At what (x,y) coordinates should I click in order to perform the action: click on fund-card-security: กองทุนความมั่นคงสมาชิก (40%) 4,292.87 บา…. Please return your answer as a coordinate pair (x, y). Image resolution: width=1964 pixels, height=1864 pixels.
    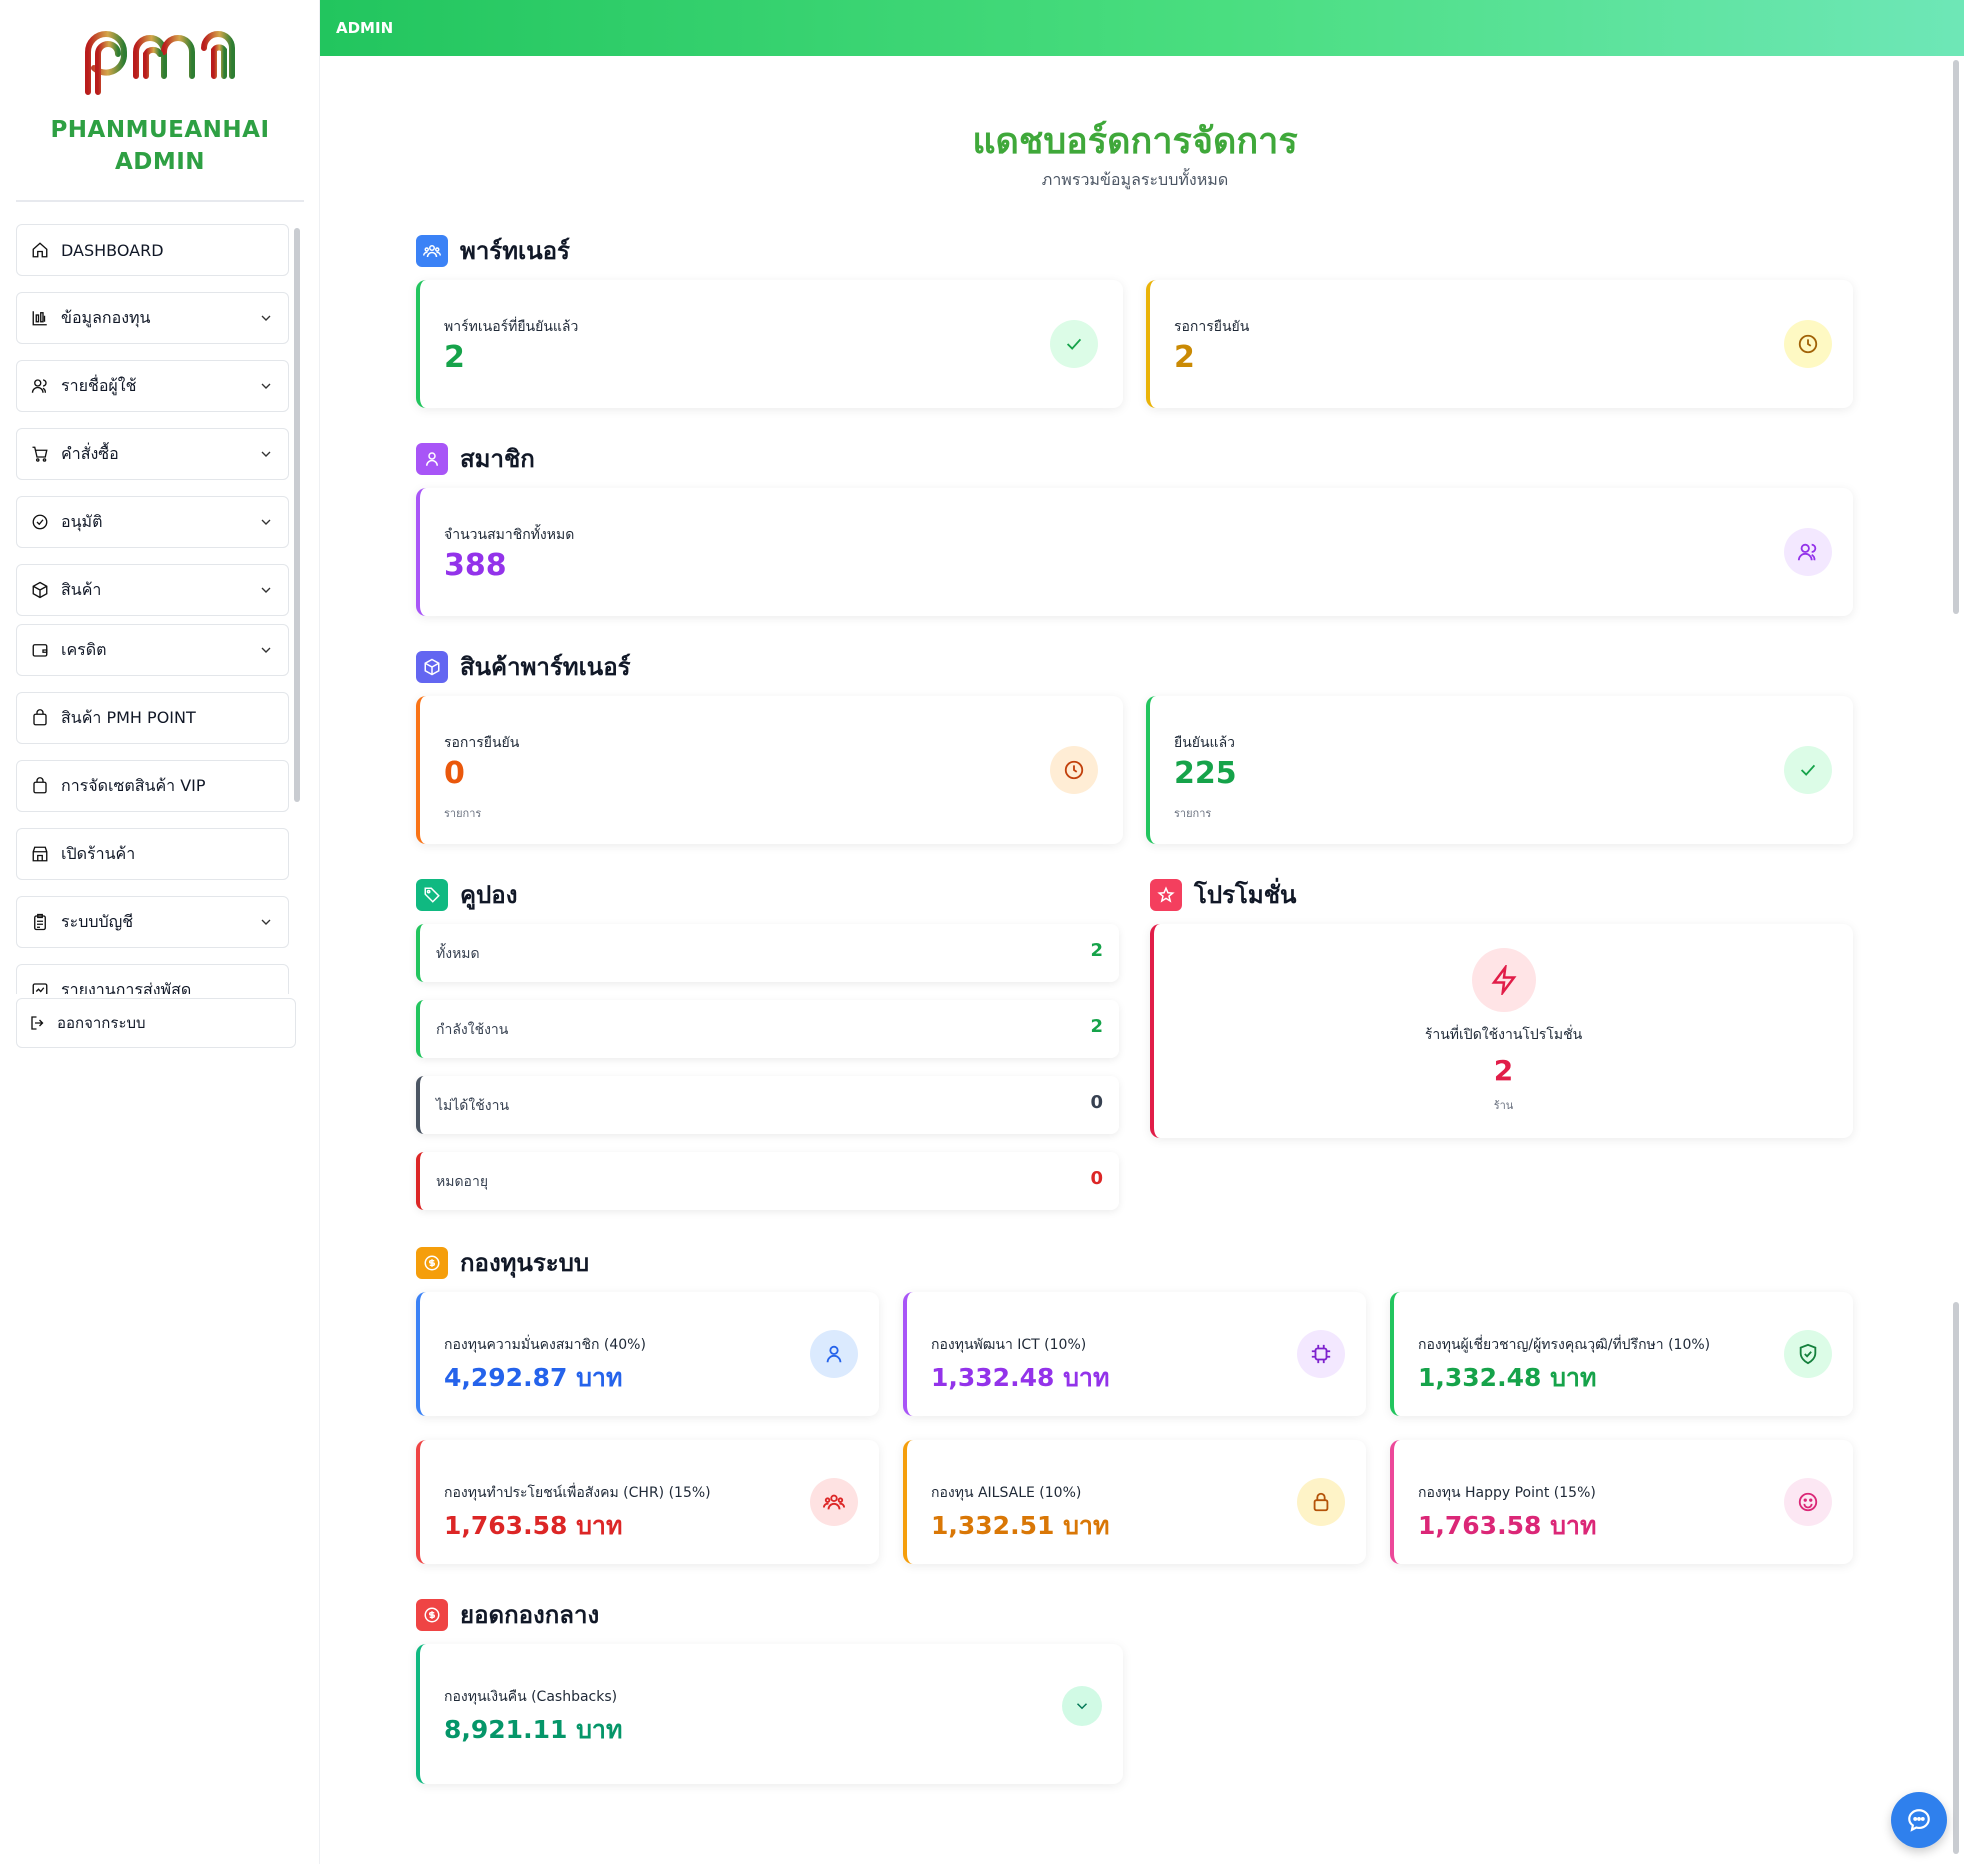
    Looking at the image, I should click on (647, 1354).